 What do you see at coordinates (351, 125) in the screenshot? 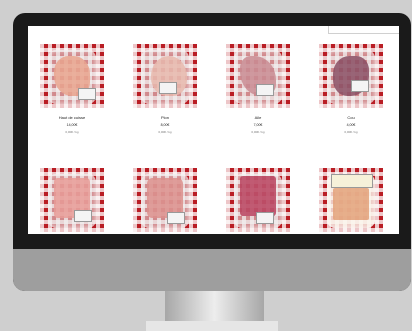
I see `product-price: 4,00€` at bounding box center [351, 125].